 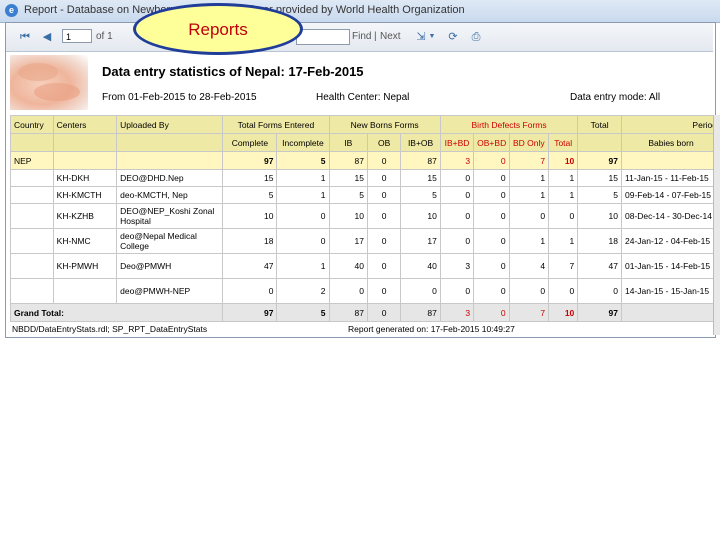 I want to click on header-ib-bd: IB+BD, so click(x=457, y=142).